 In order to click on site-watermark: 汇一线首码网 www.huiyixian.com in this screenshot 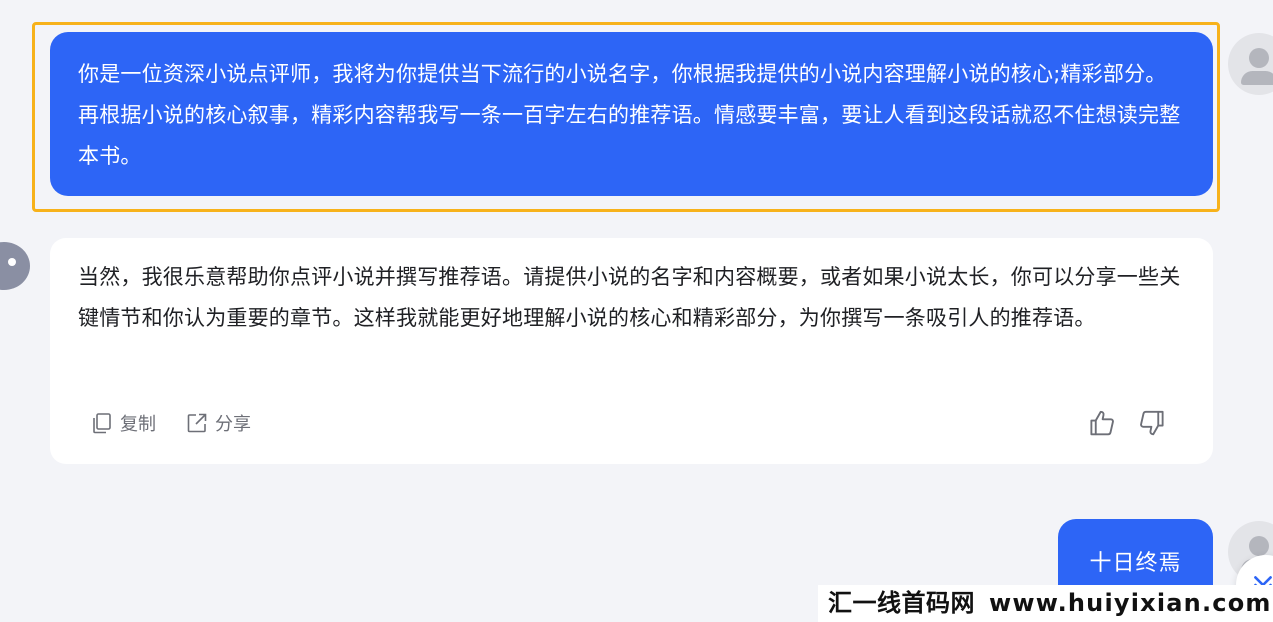, I will do `click(1045, 603)`.